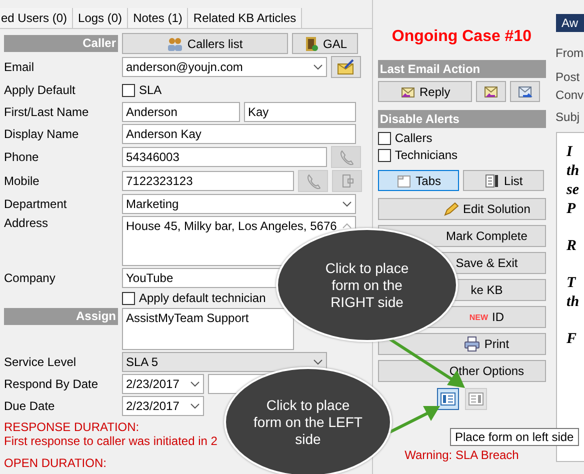  Describe the element at coordinates (568, 117) in the screenshot. I see `field-label: Subj` at that location.